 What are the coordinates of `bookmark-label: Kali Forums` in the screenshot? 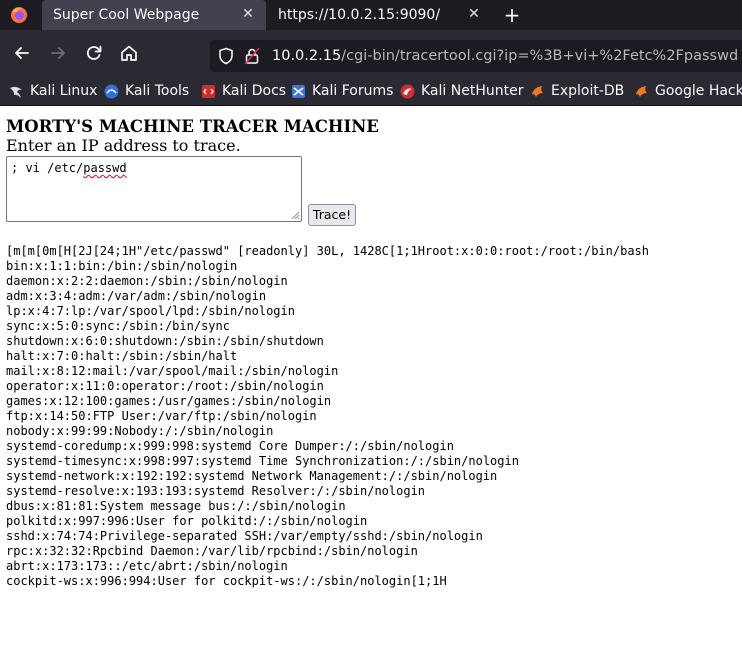 It's located at (352, 91).